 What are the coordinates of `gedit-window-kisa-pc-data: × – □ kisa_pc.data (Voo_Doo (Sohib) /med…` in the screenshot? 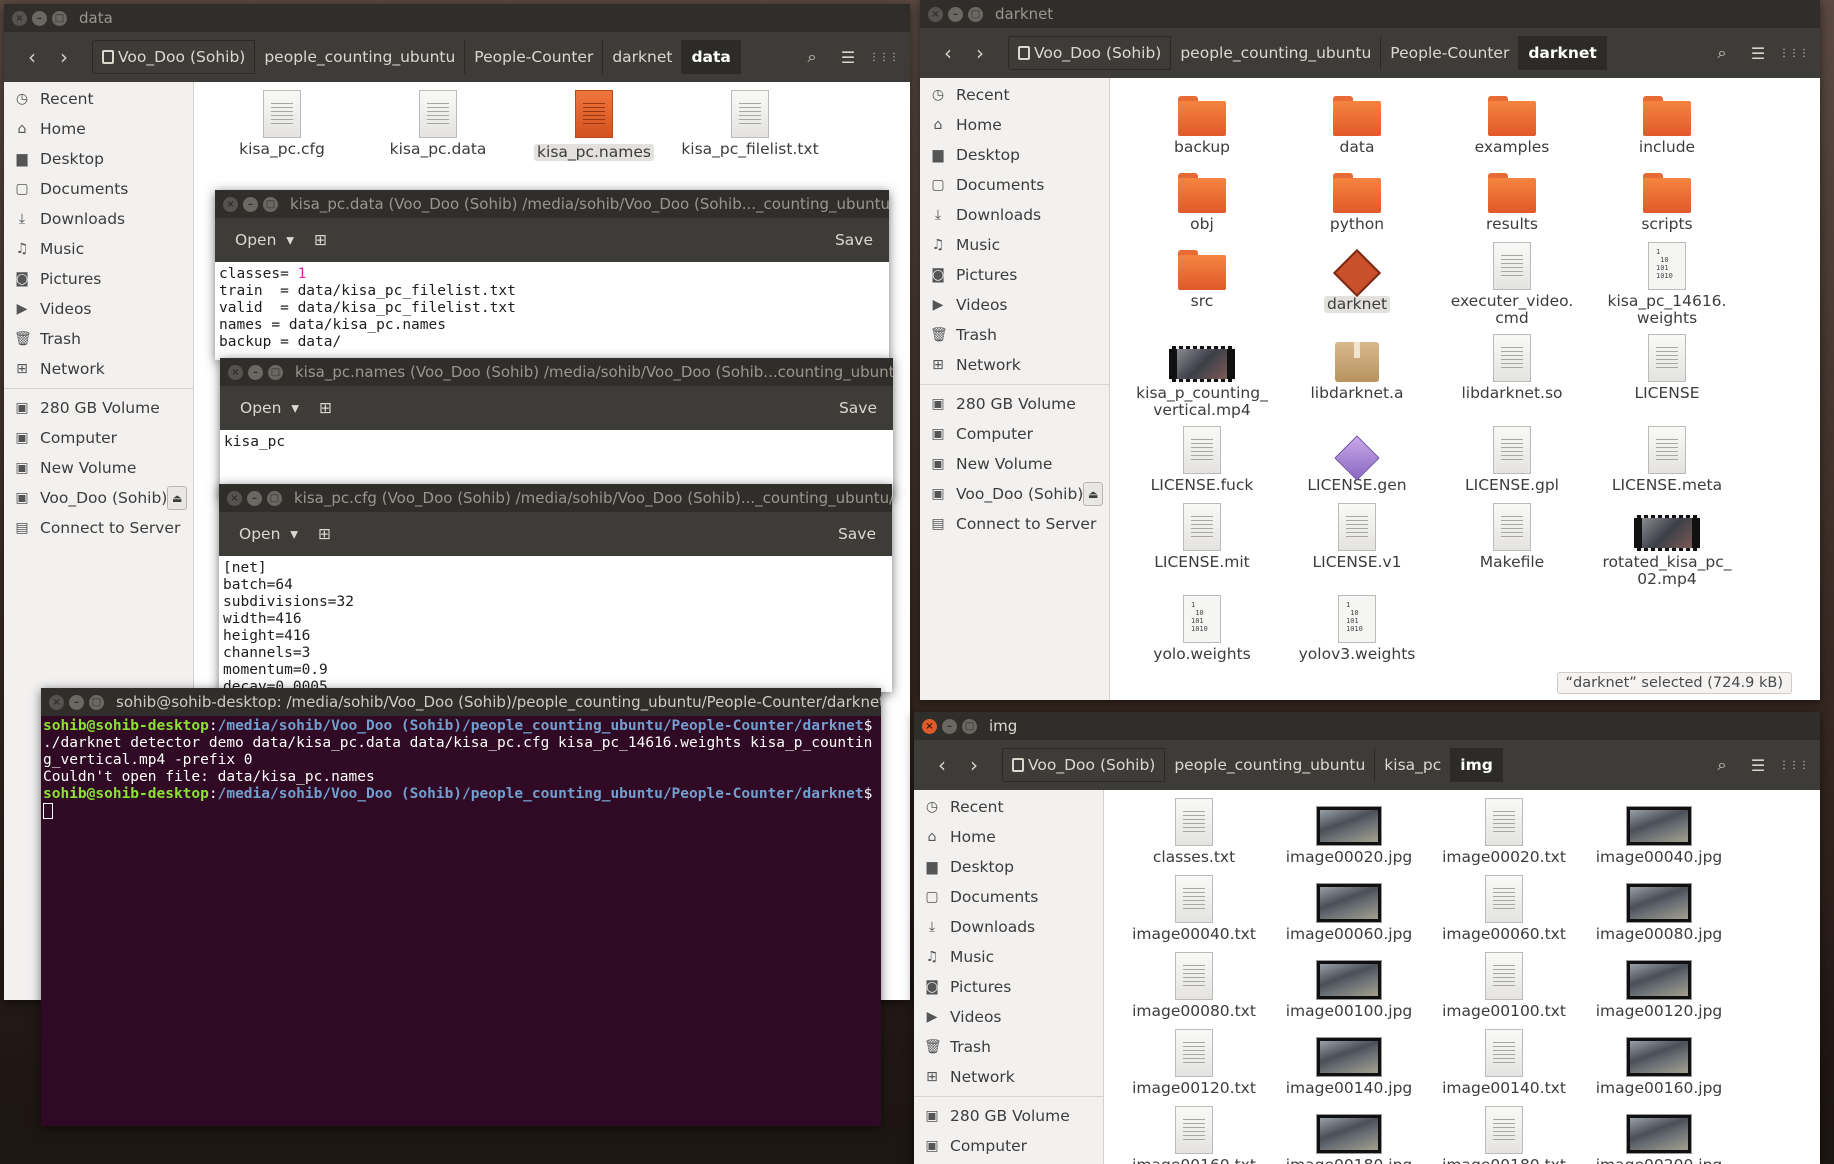 It's located at (552, 275).